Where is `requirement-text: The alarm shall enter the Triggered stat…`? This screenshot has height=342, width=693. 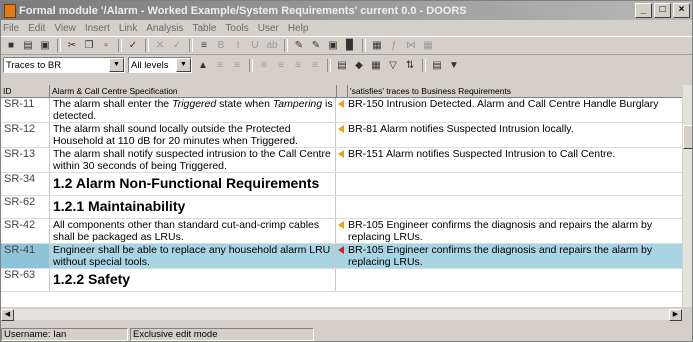
requirement-text: The alarm shall enter the Triggered stat… is located at coordinates (193, 110).